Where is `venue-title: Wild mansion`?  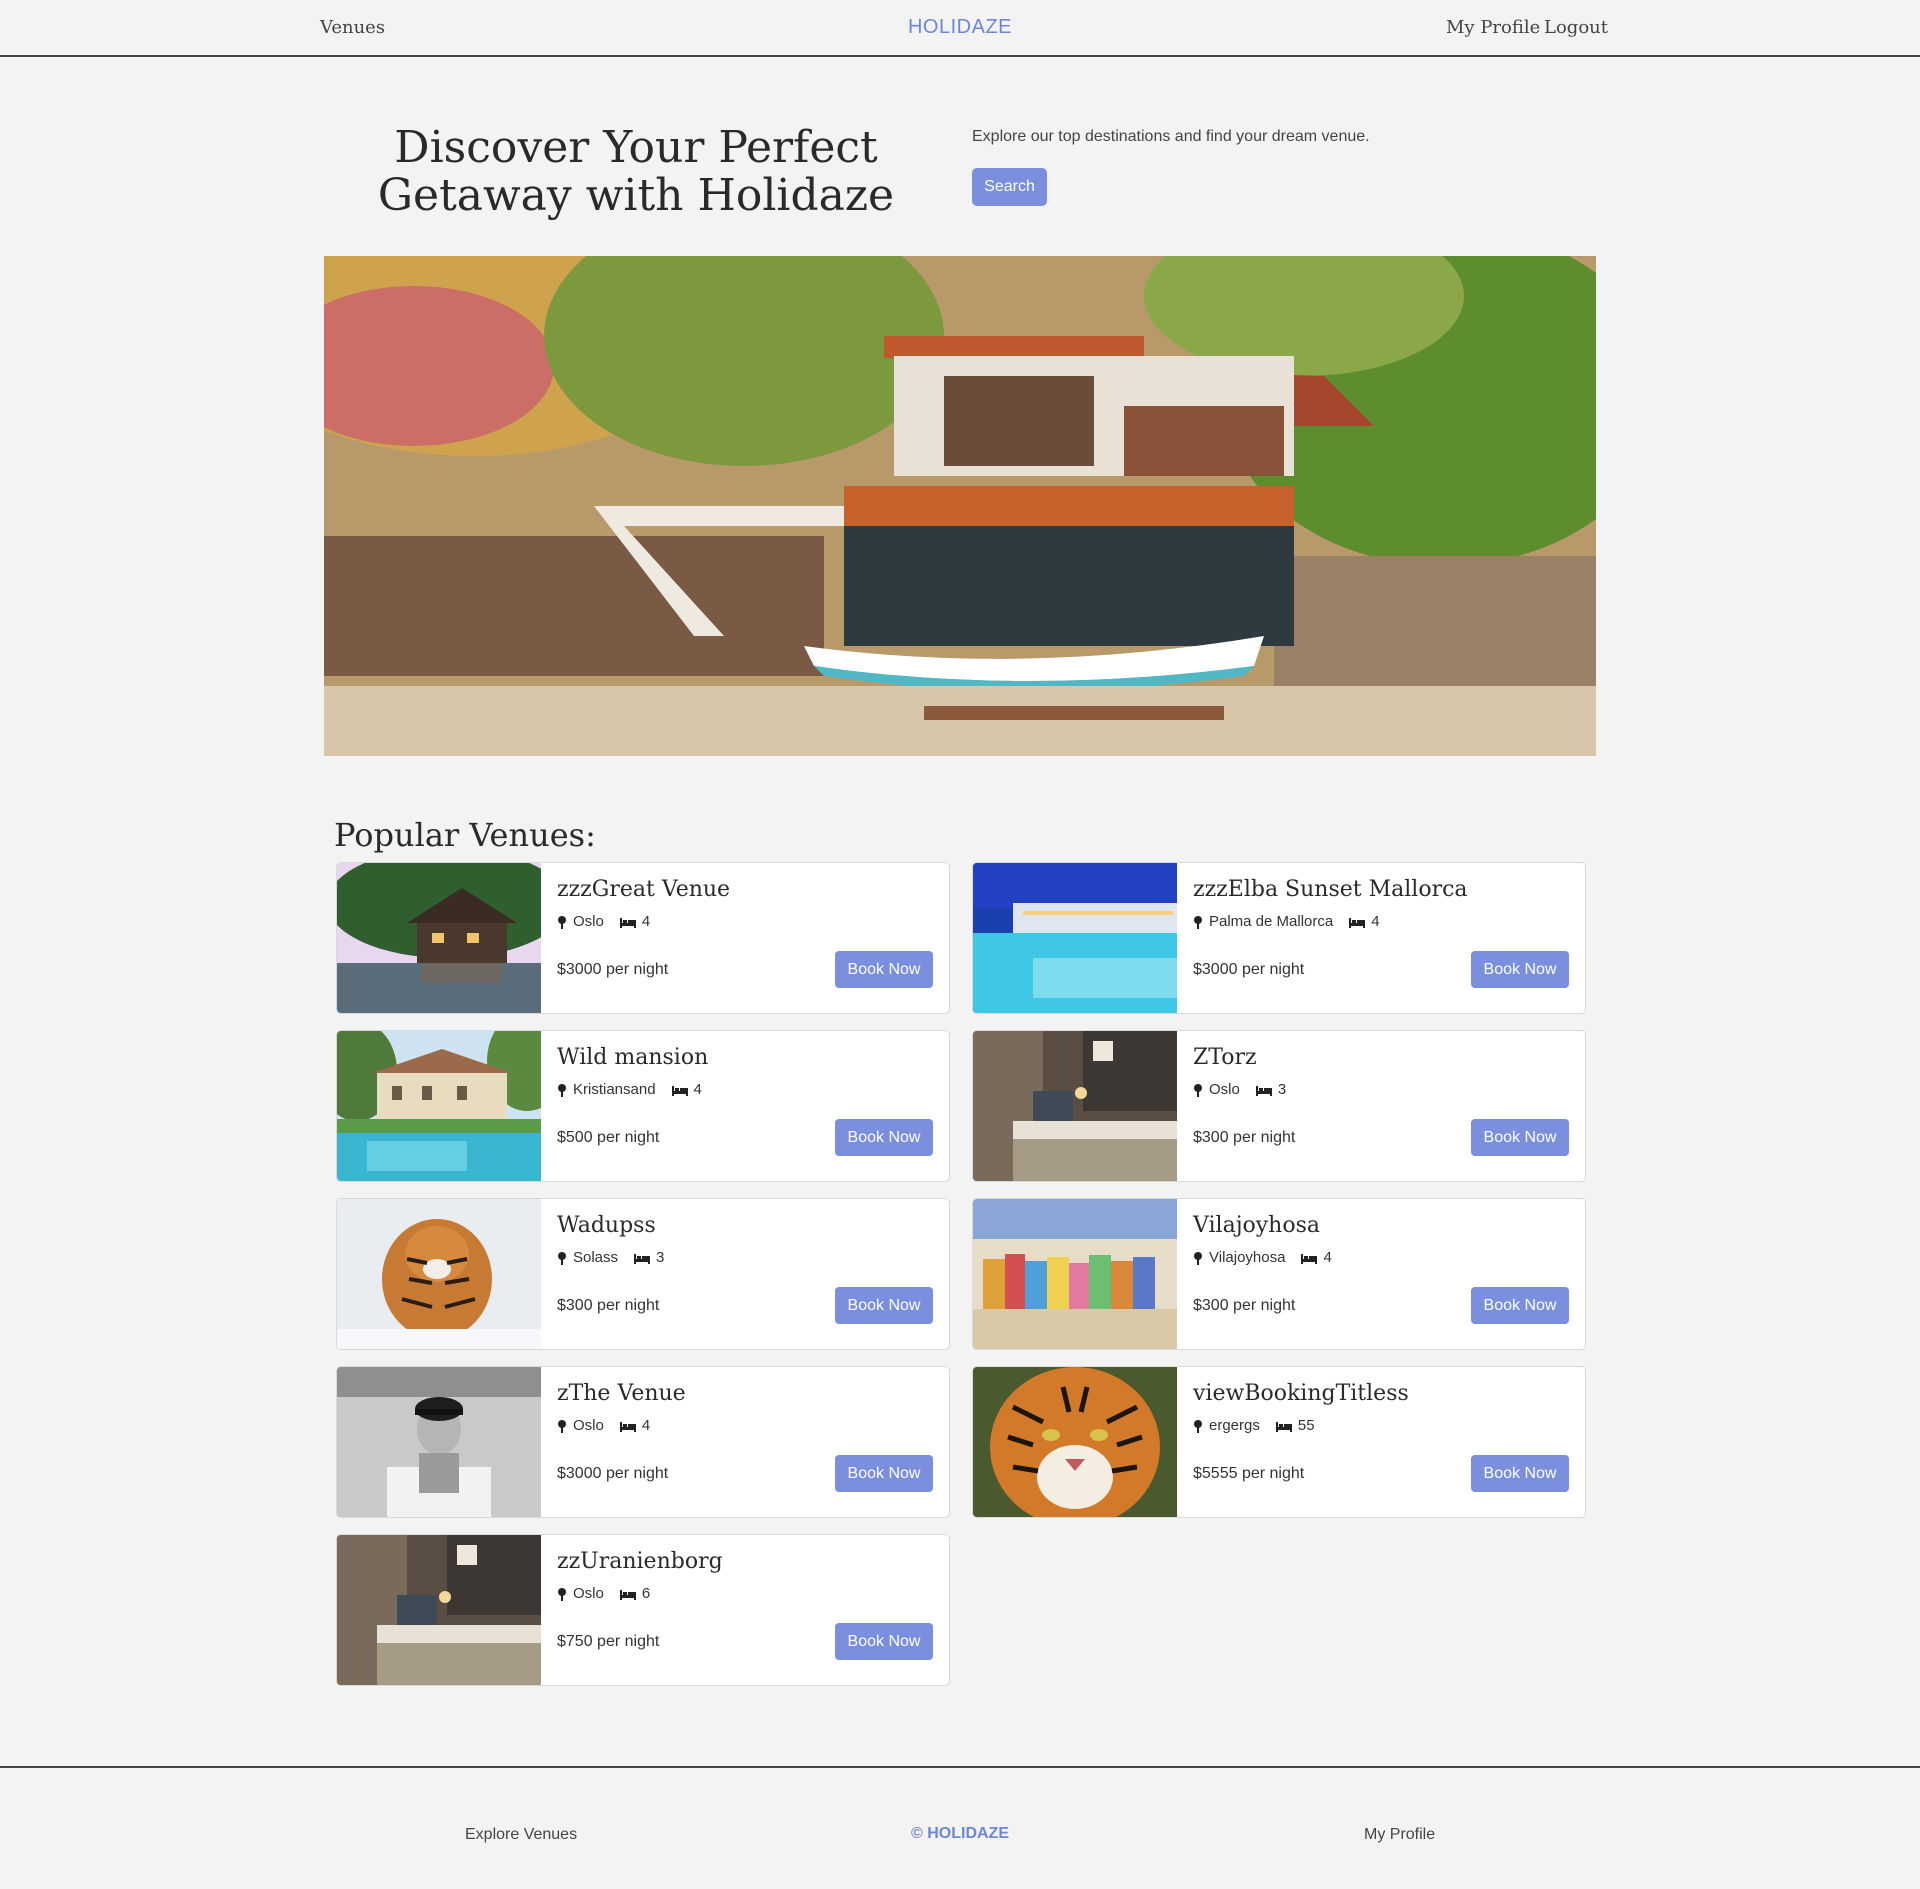 venue-title: Wild mansion is located at coordinates (632, 1057).